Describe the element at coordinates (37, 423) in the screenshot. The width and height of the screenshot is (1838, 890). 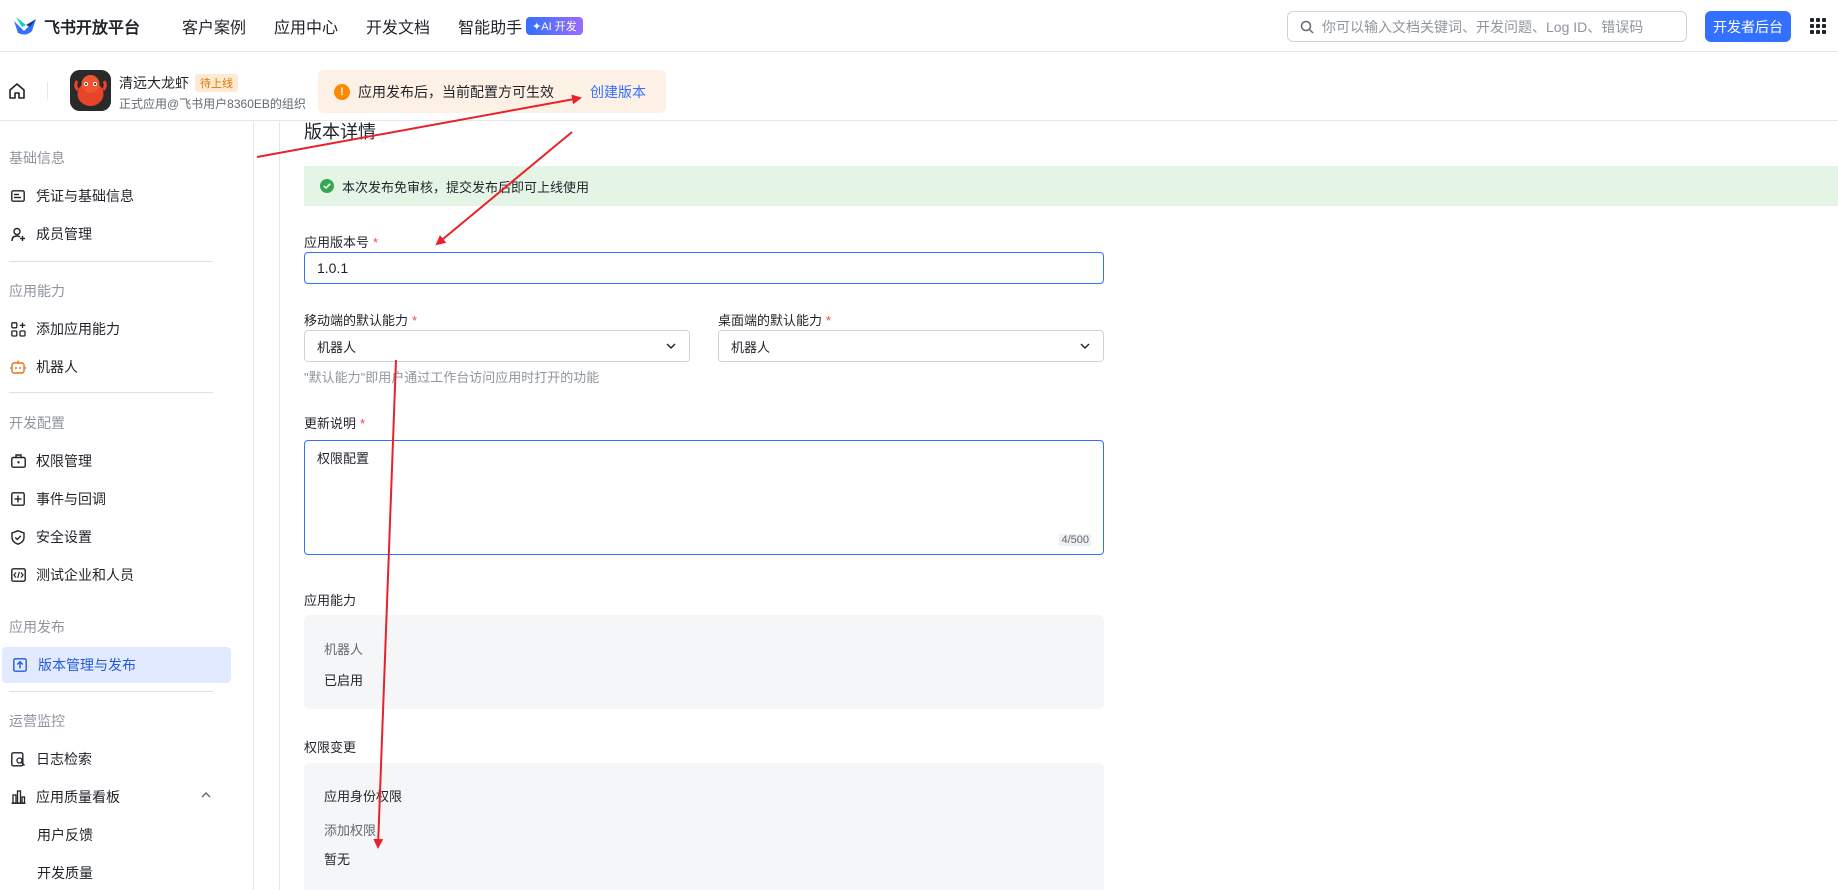
I see `sidebar-section-dev-config: 开发配置` at that location.